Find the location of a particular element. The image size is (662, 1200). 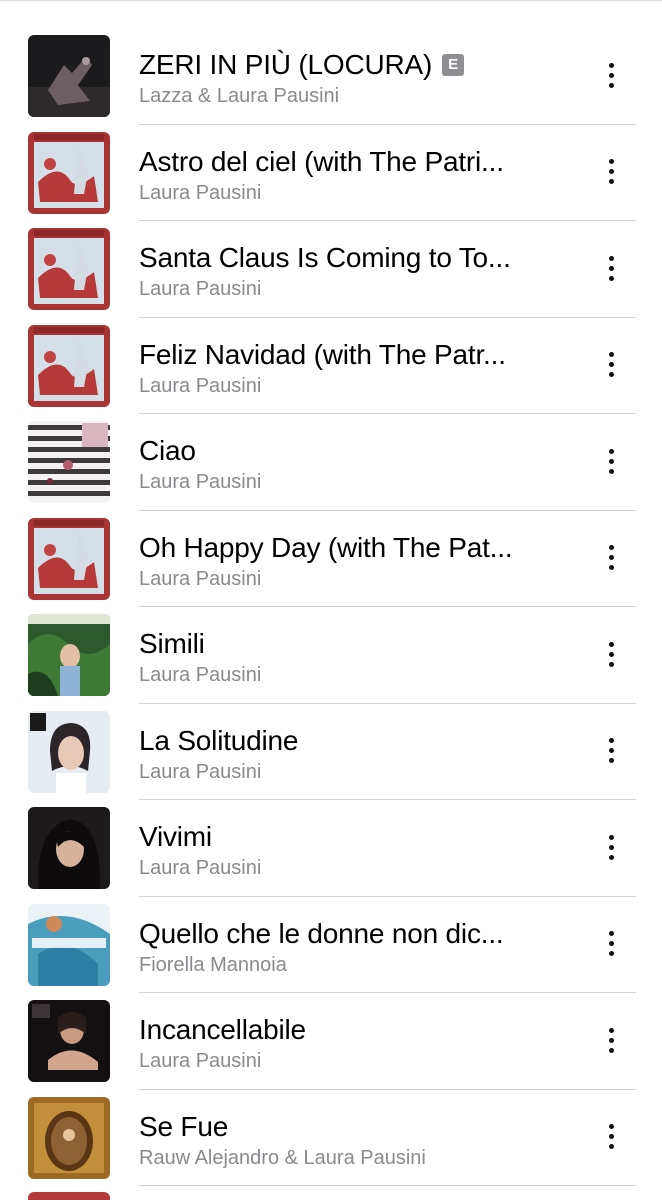

song-title: Ciao is located at coordinates (167, 450).